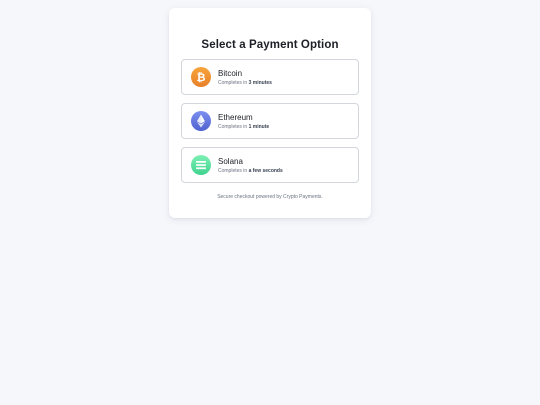 The image size is (540, 405). What do you see at coordinates (250, 170) in the screenshot?
I see `option-completion-time: Completes in a few seconds` at bounding box center [250, 170].